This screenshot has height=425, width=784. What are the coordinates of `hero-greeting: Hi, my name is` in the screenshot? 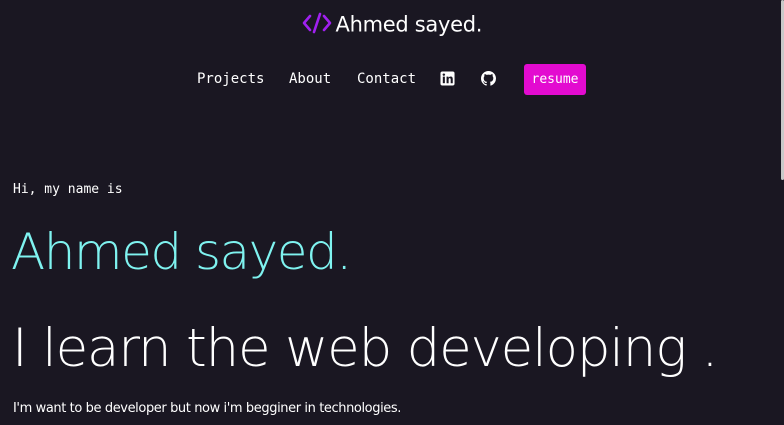 It's located at (68, 189).